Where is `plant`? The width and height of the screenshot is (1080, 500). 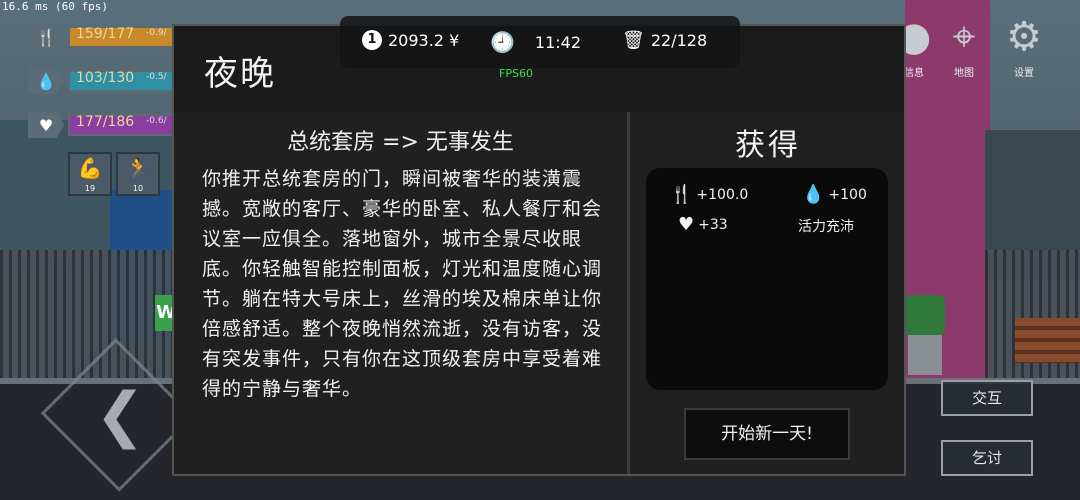 plant is located at coordinates (925, 315).